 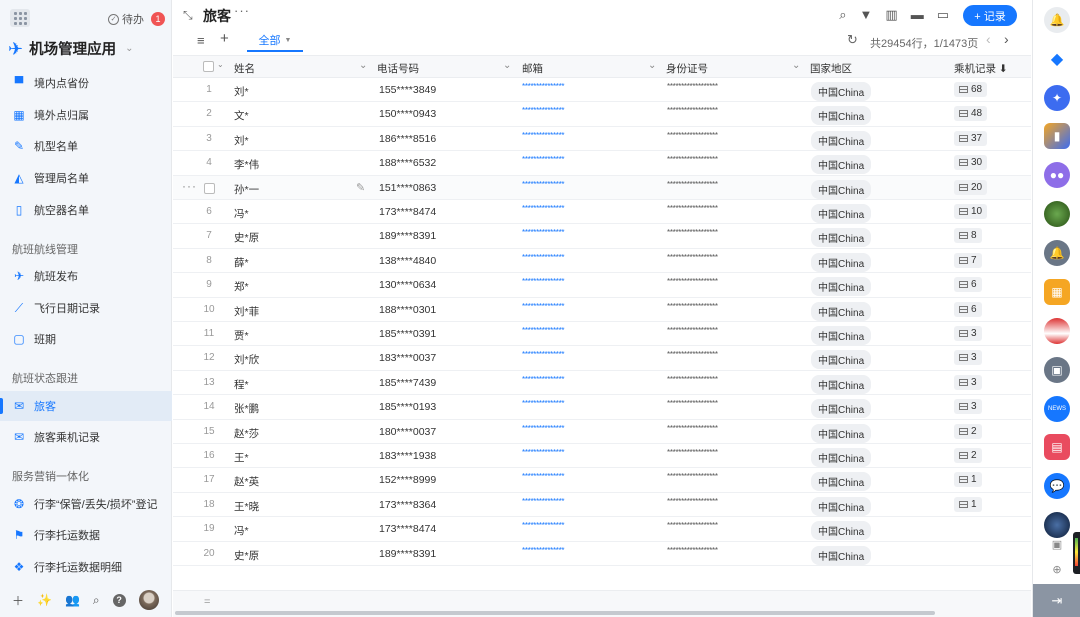 I want to click on cell-phone: 189****8391, so click(x=407, y=236).